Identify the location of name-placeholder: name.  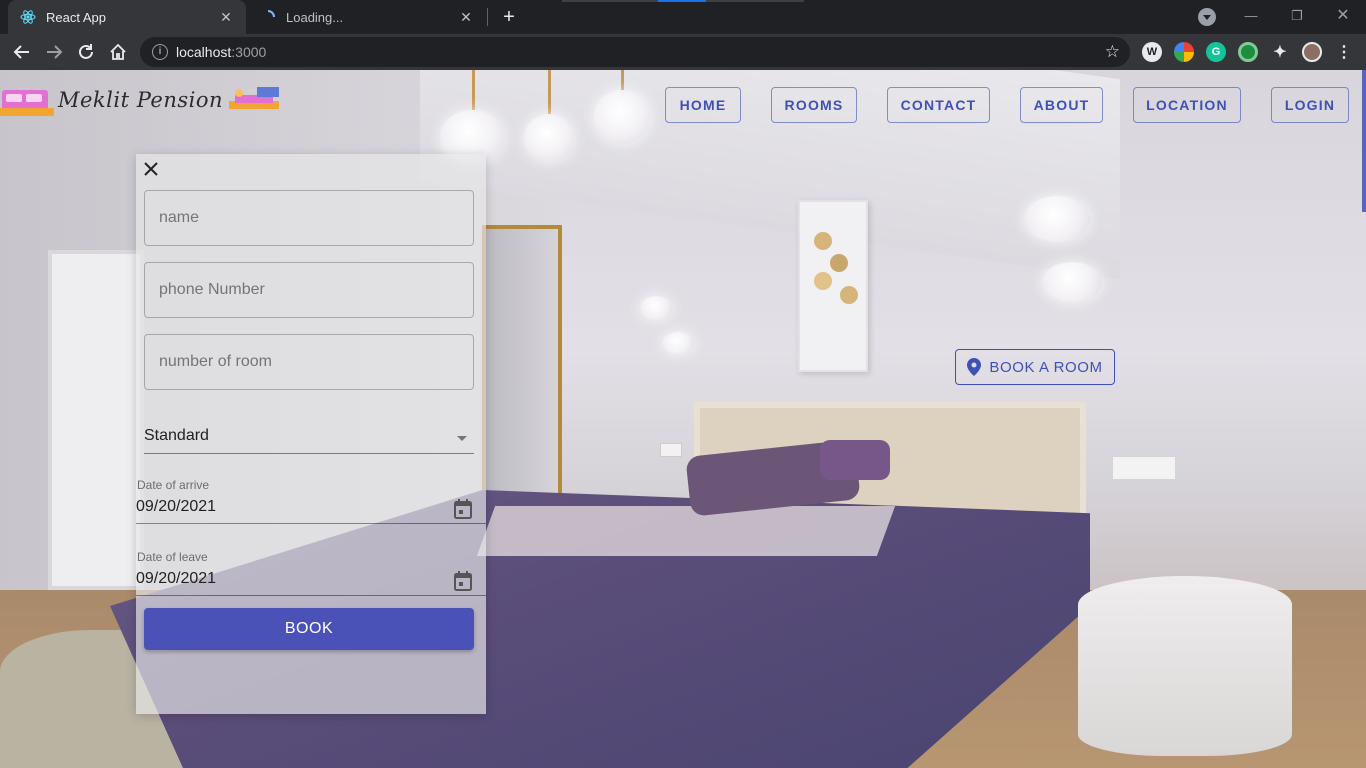
(179, 217).